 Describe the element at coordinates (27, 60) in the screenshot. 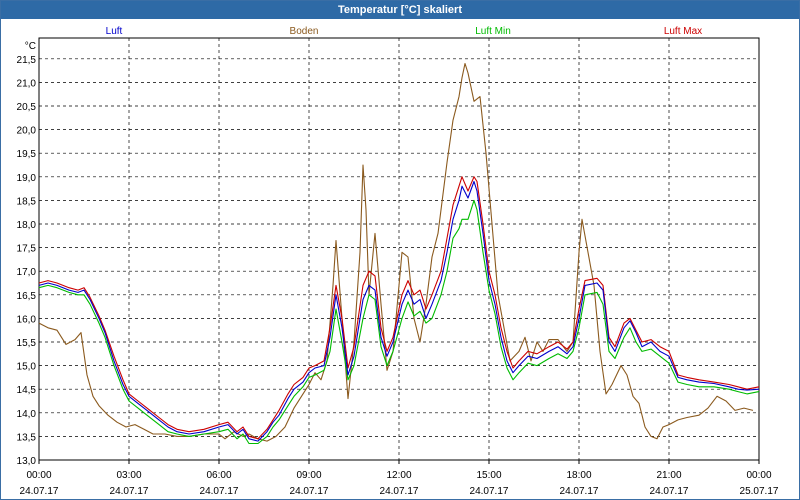

I see `y-tick-label: 21,5` at that location.